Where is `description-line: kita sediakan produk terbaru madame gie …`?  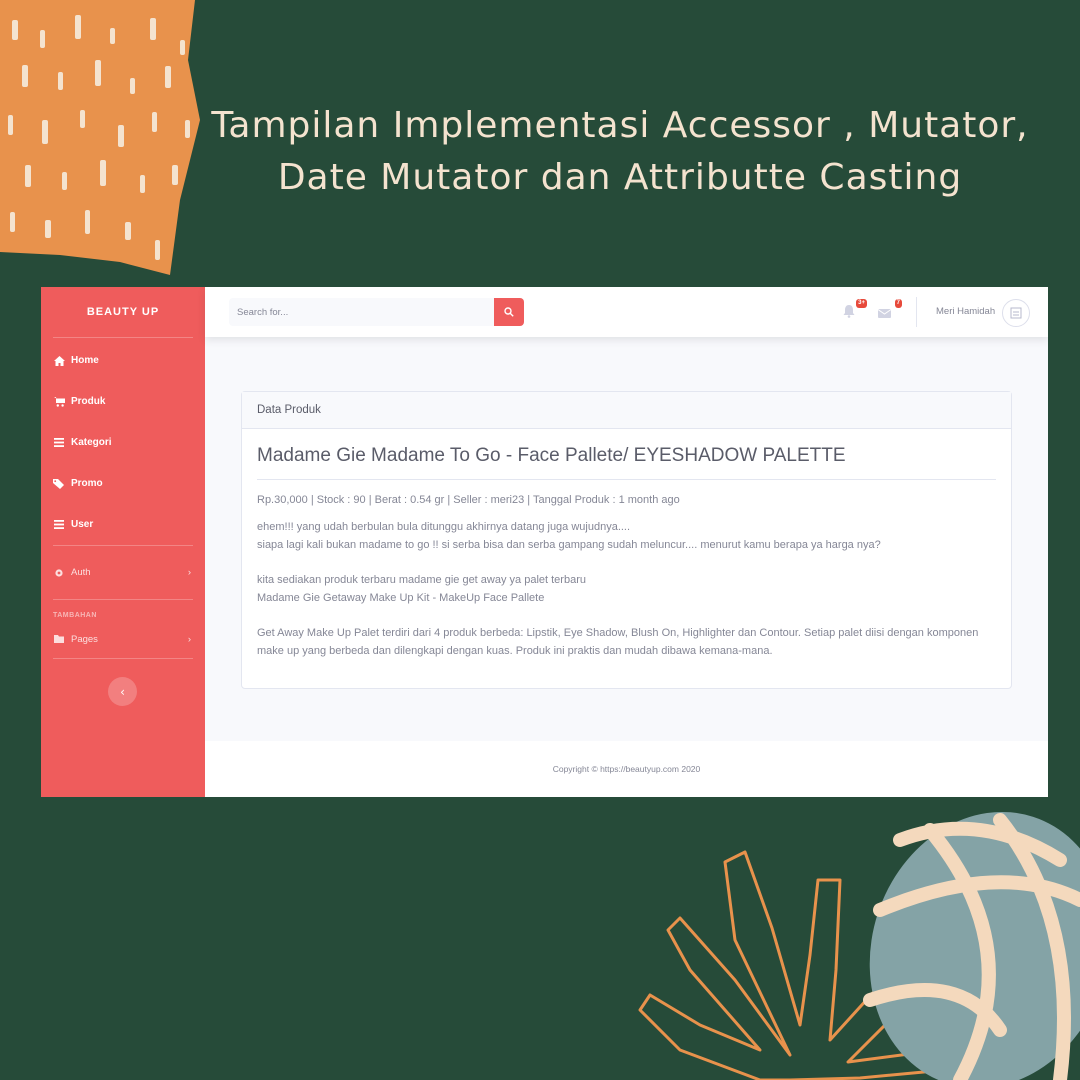 description-line: kita sediakan produk terbaru madame gie … is located at coordinates (421, 580).